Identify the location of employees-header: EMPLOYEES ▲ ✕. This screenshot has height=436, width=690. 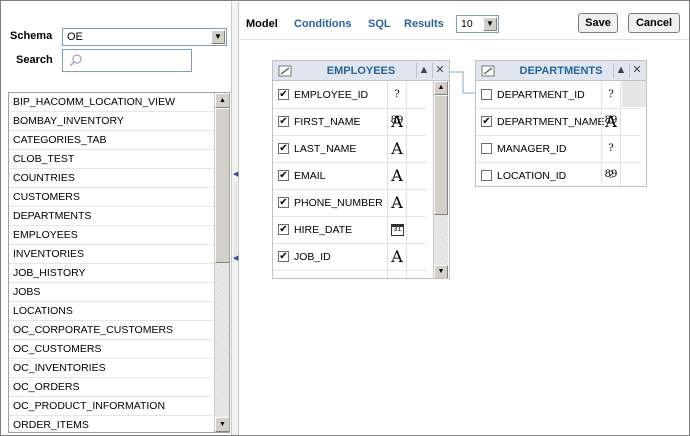
(361, 71).